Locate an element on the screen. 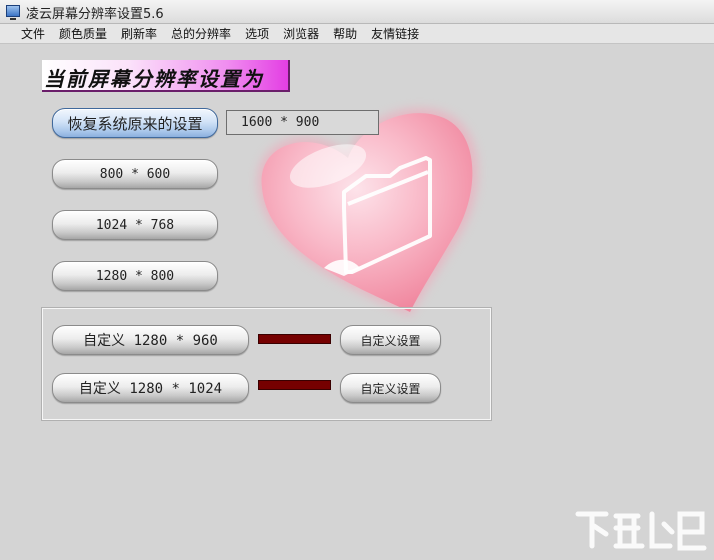 This screenshot has height=560, width=714. preset-1024x768-button: 1024 * 768 is located at coordinates (135, 225).